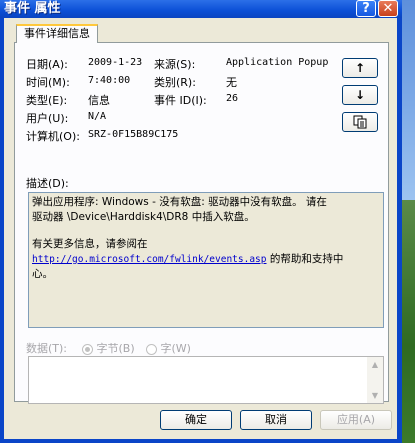 Image resolution: width=415 pixels, height=443 pixels. Describe the element at coordinates (32, 8) in the screenshot. I see `window-title: 事件 属性` at that location.